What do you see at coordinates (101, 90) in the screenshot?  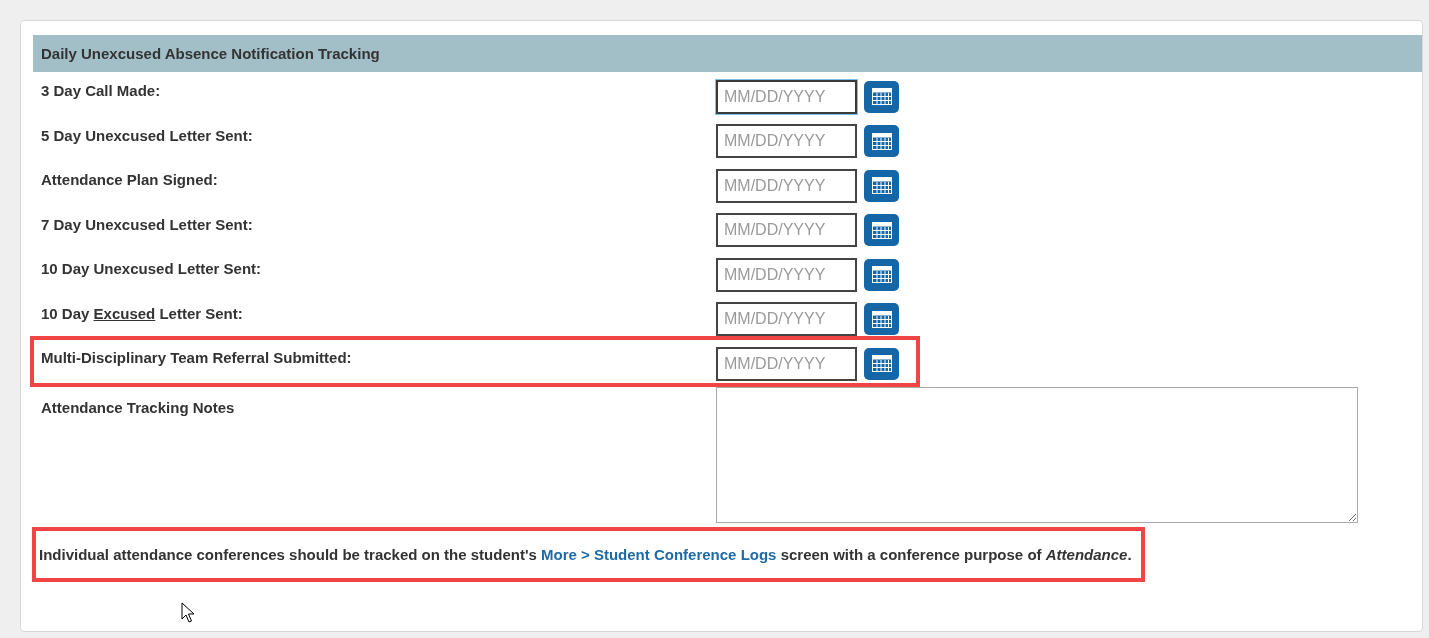 I see `field-label: 3 Day Call Made:` at bounding box center [101, 90].